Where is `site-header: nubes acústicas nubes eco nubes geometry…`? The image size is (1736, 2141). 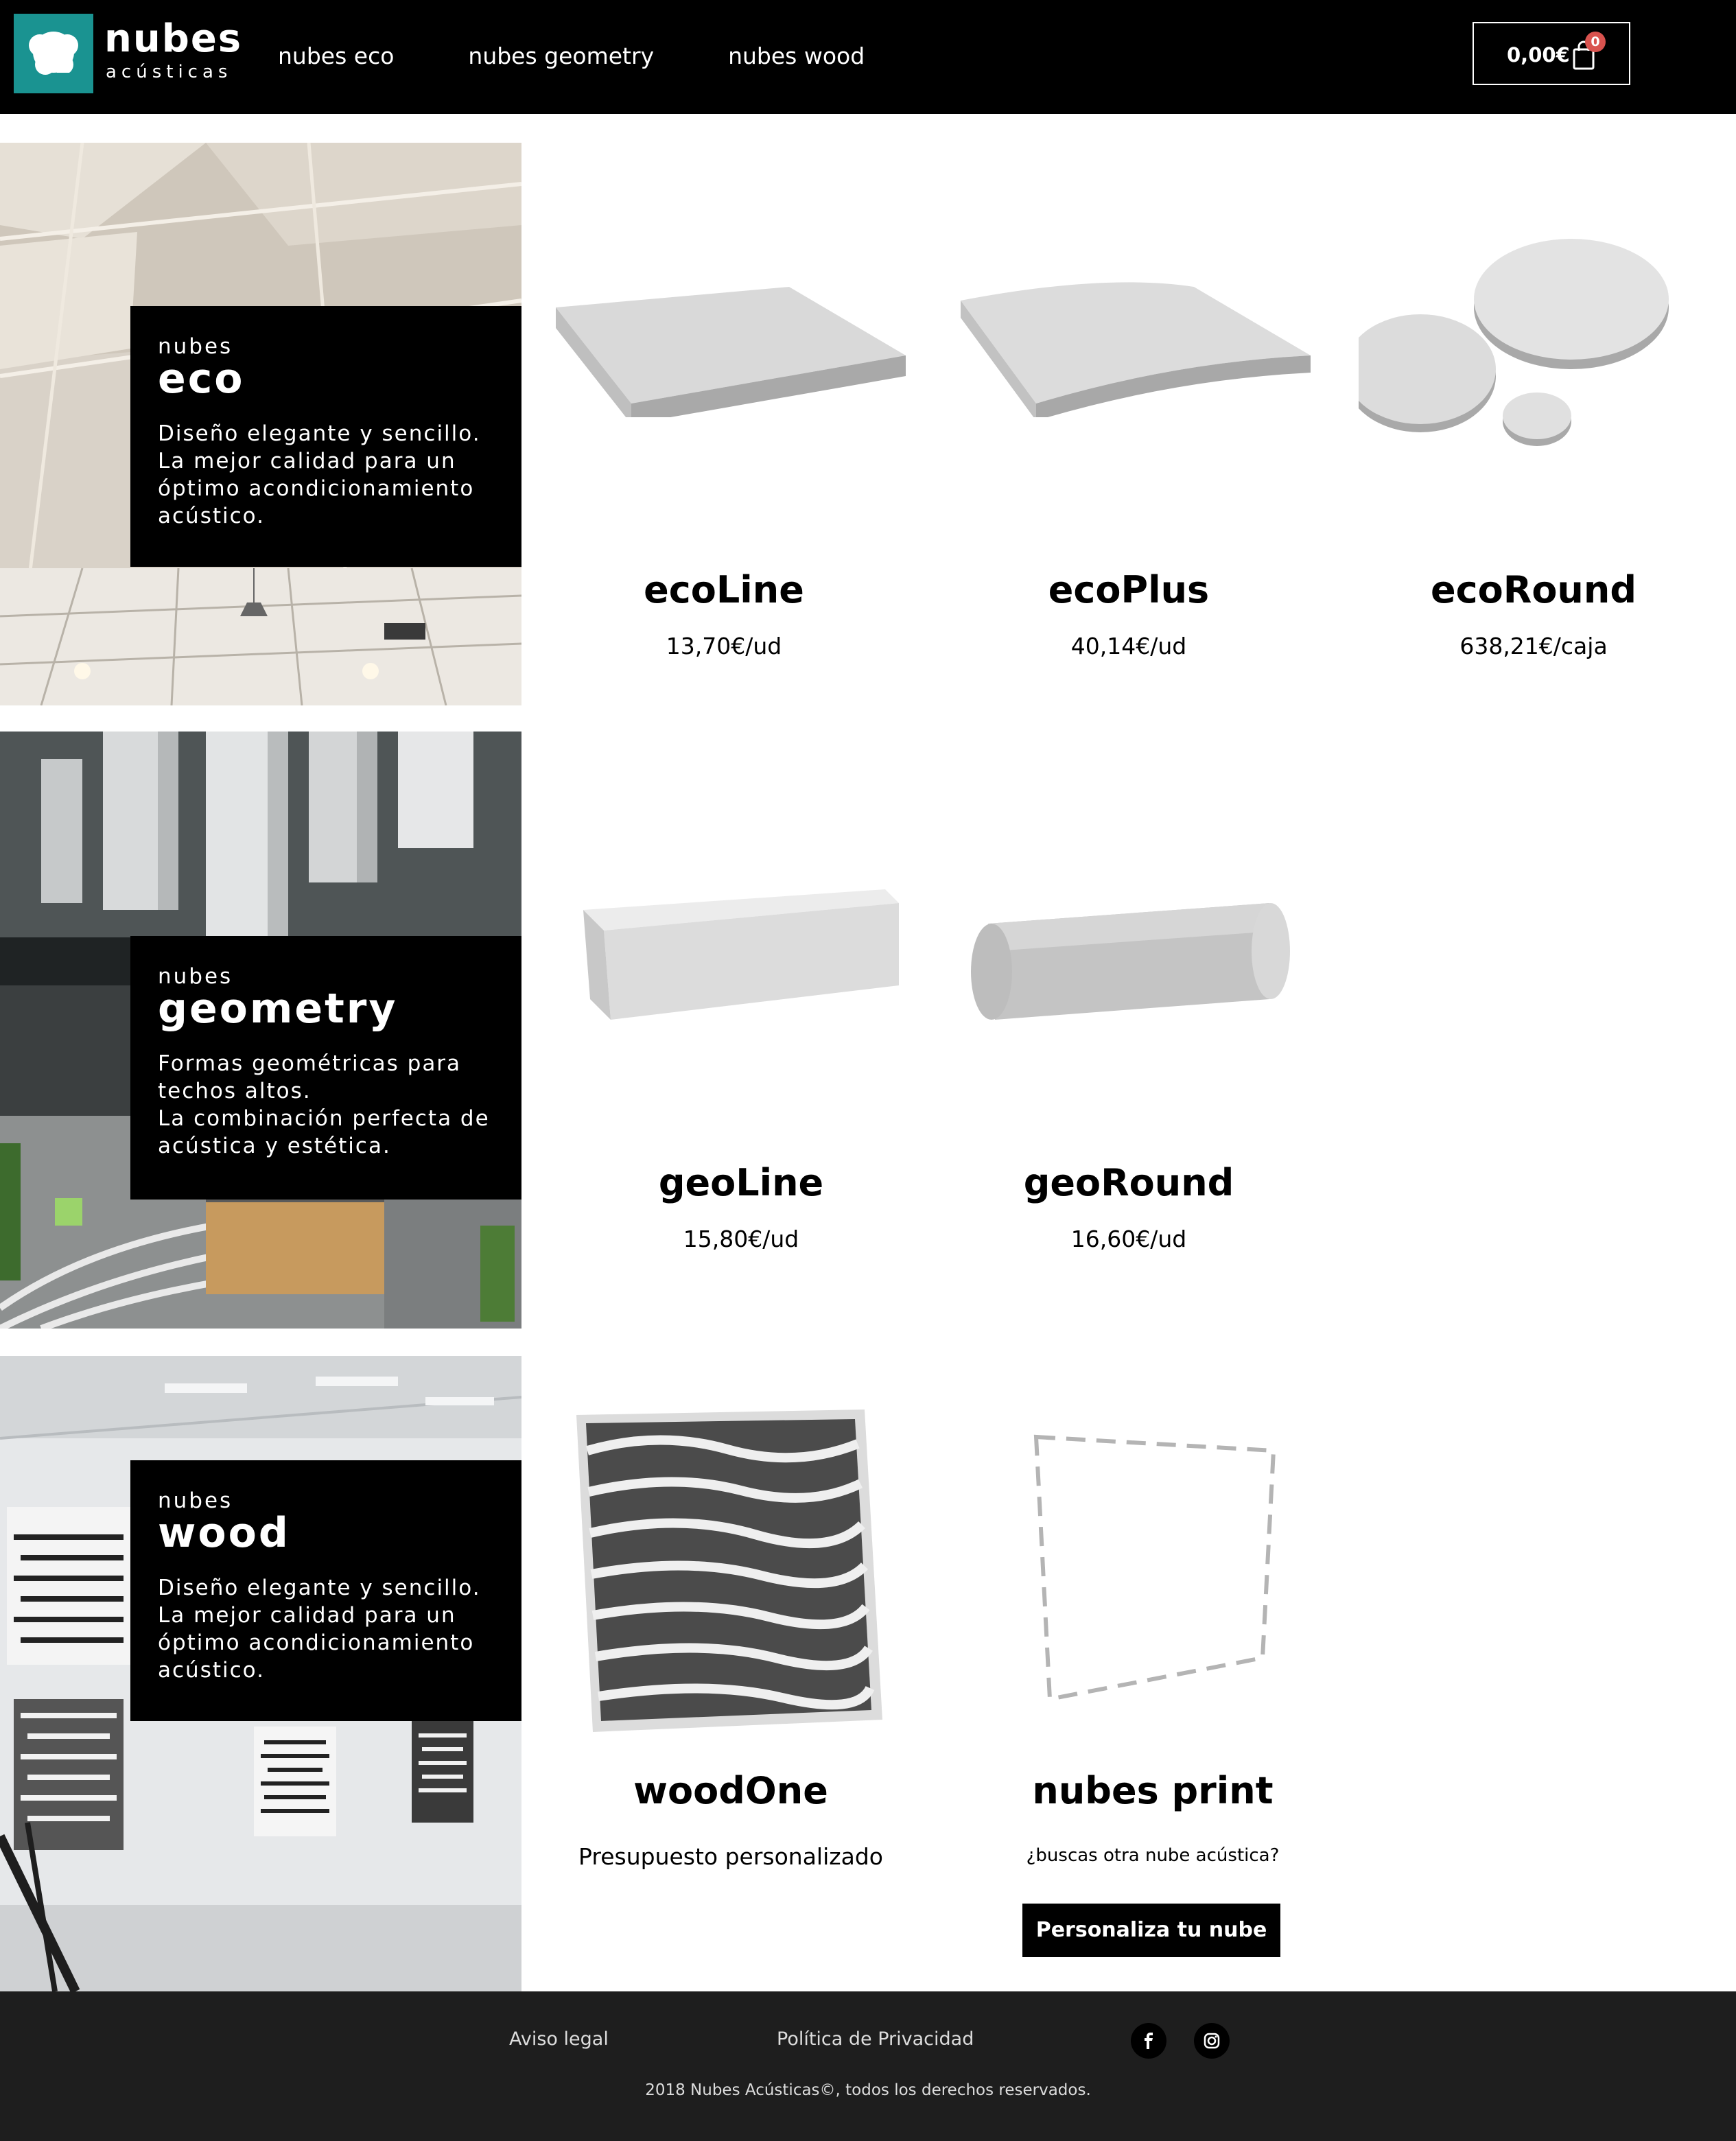 site-header: nubes acústicas nubes eco nubes geometry… is located at coordinates (868, 57).